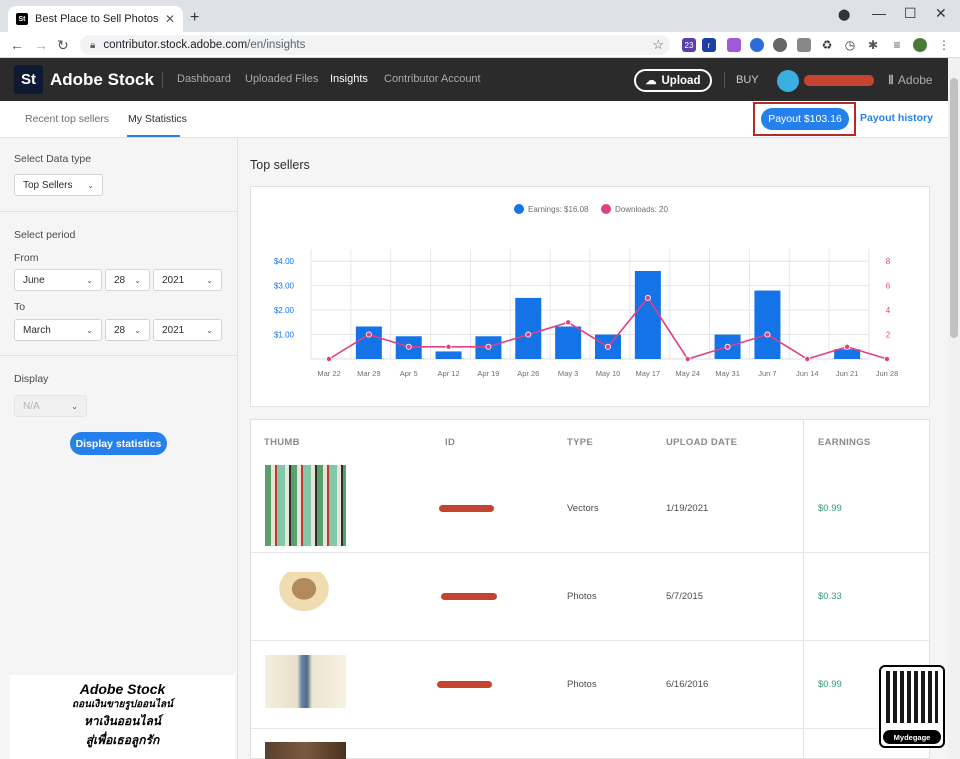 The width and height of the screenshot is (960, 759). Describe the element at coordinates (954, 208) in the screenshot. I see `scrollbar-thumb` at that location.